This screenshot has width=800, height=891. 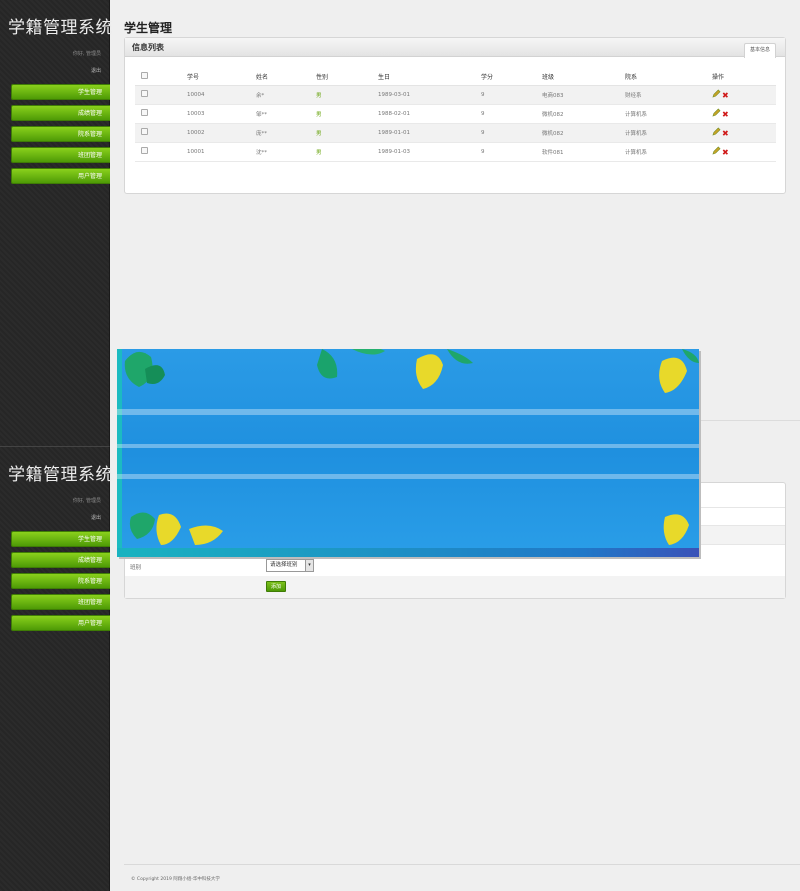 I want to click on birthday-cell: 1989-01-03, so click(x=429, y=152).